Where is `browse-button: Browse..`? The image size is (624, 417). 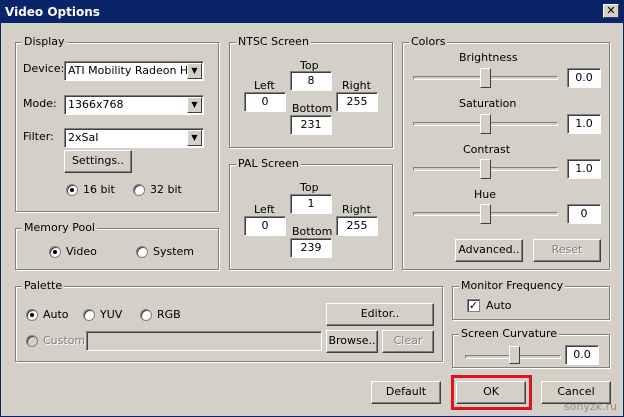
browse-button: Browse.. is located at coordinates (352, 341).